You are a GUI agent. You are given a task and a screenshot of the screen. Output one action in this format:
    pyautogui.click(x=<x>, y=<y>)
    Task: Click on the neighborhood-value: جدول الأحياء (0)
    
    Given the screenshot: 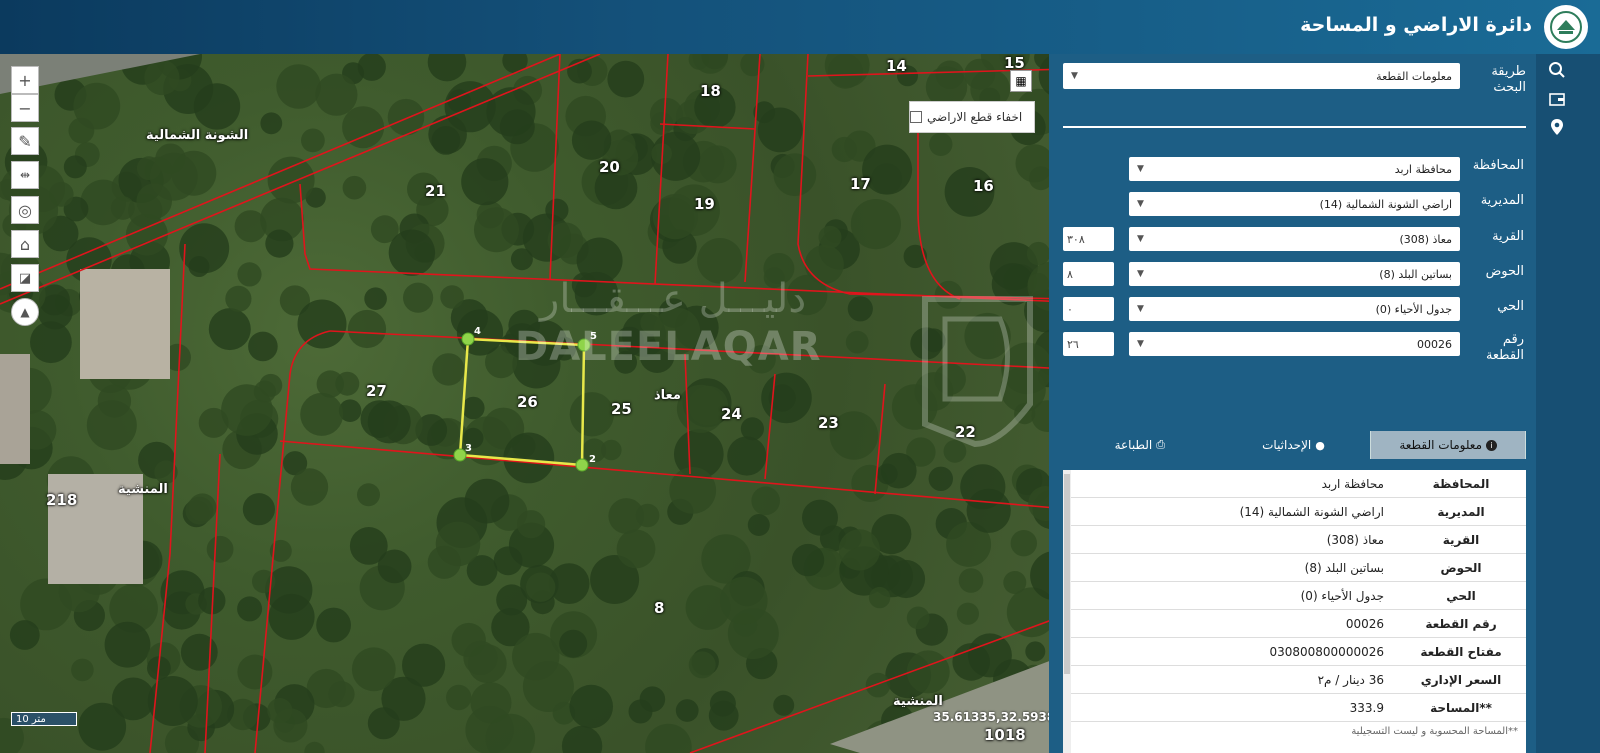 What is the action you would take?
    pyautogui.click(x=1413, y=309)
    